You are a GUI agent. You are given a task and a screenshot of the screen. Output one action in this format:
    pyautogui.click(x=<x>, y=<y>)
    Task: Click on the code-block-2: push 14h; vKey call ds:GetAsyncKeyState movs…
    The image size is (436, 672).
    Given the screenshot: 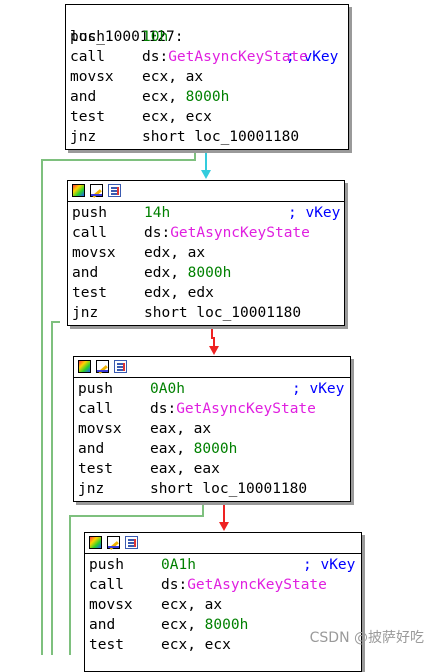 What is the action you would take?
    pyautogui.click(x=206, y=253)
    